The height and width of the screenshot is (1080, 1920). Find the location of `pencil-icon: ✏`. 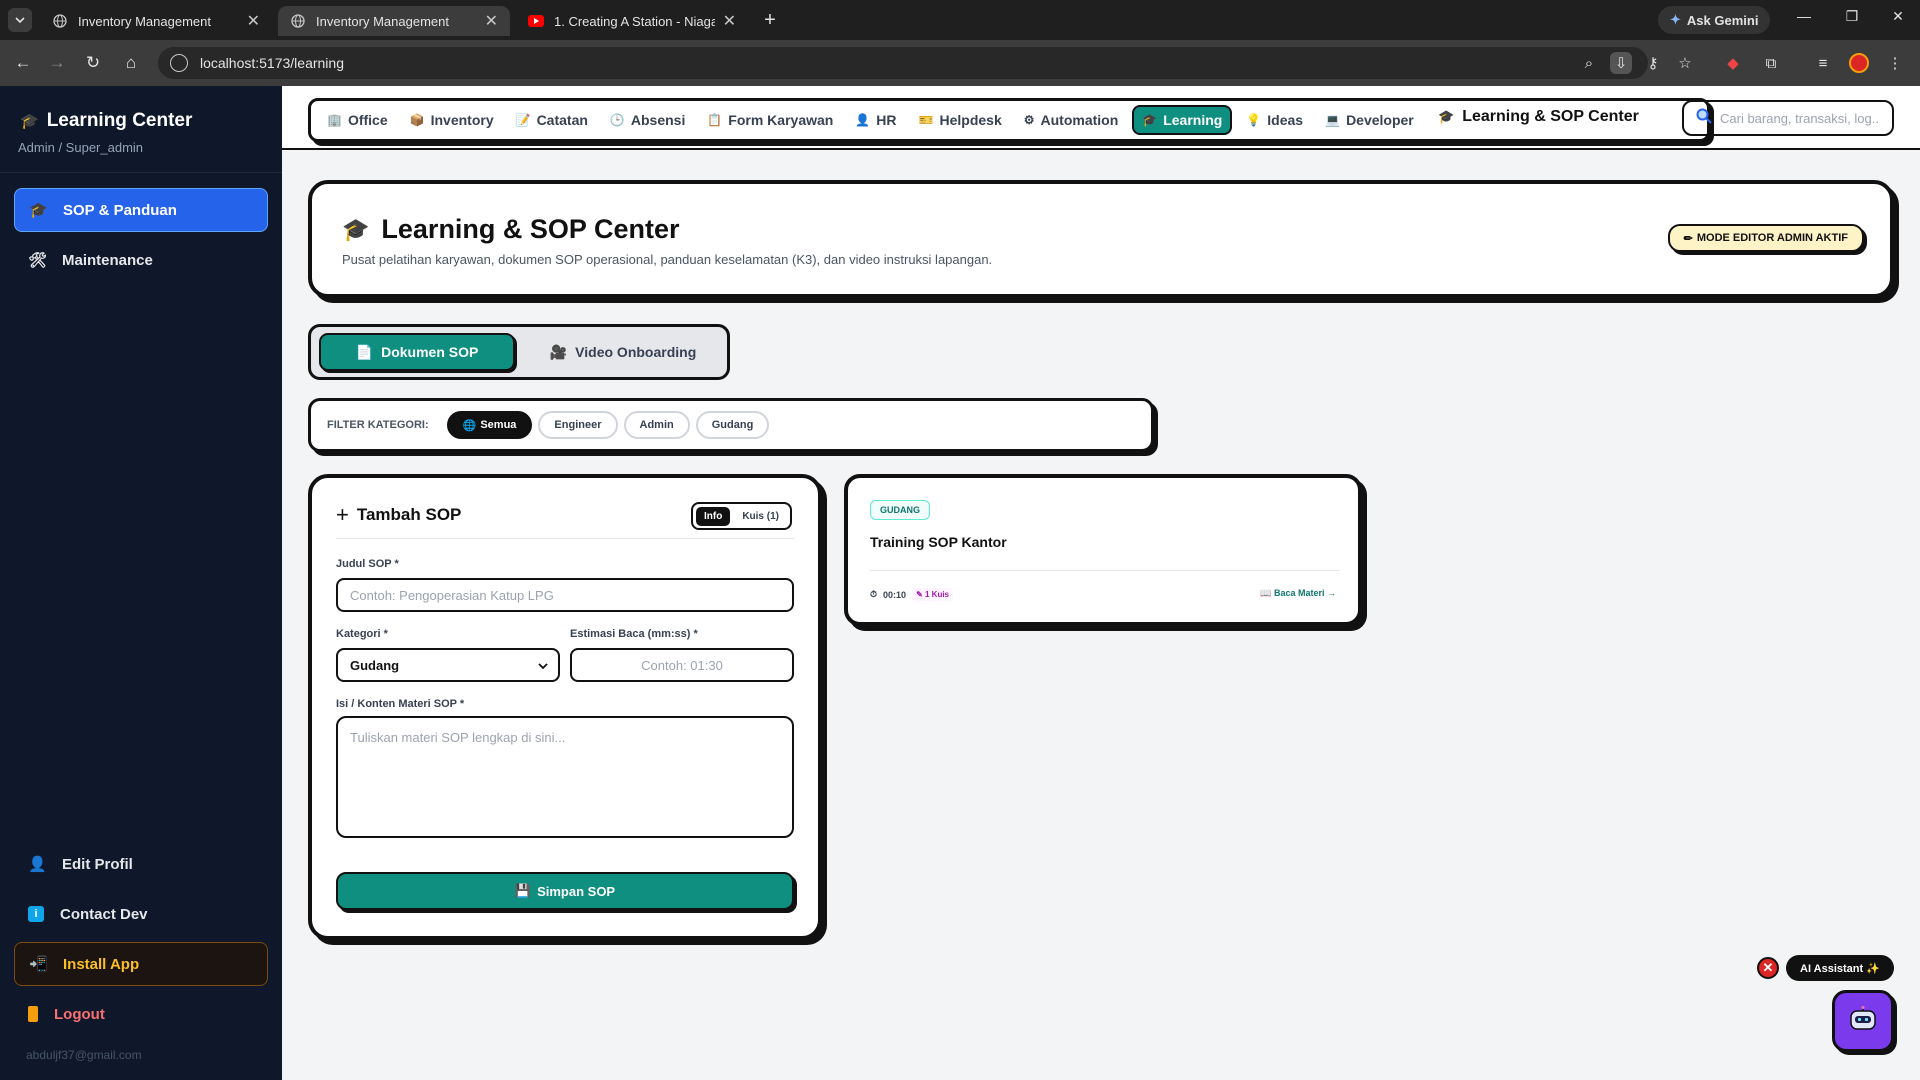

pencil-icon: ✏ is located at coordinates (1688, 238).